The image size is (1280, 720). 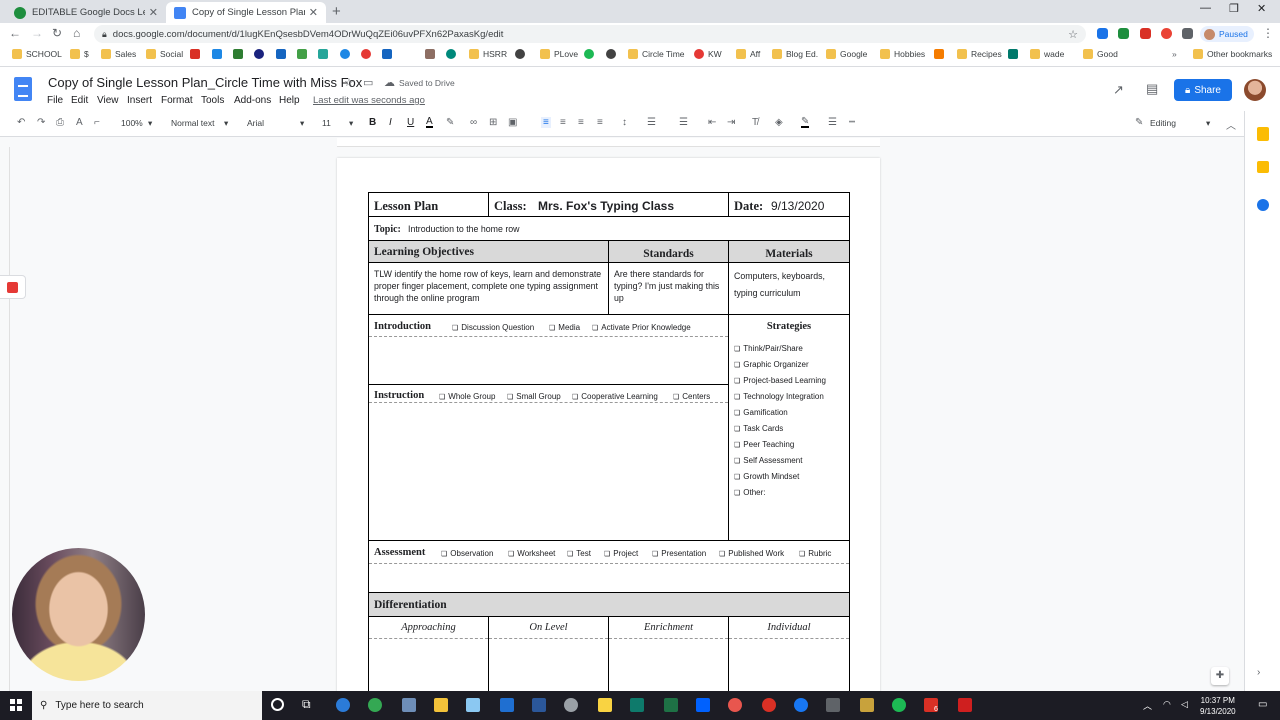 What do you see at coordinates (1255, 90) in the screenshot?
I see `avatar` at bounding box center [1255, 90].